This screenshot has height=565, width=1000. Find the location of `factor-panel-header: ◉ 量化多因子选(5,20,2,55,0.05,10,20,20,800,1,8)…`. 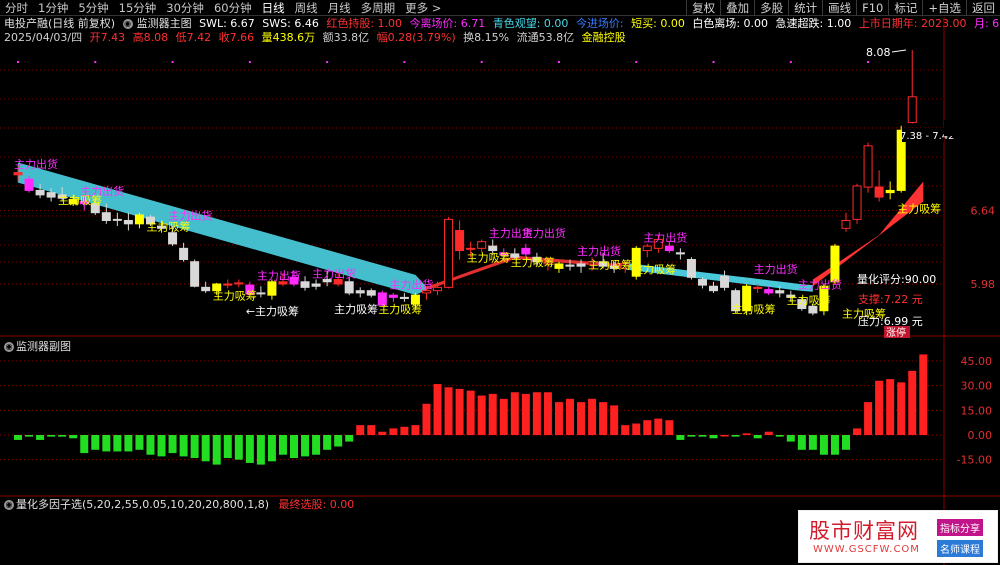

factor-panel-header: ◉ 量化多因子选(5,20,2,55,0.05,10,20,20,800,1,8)… is located at coordinates (179, 505).